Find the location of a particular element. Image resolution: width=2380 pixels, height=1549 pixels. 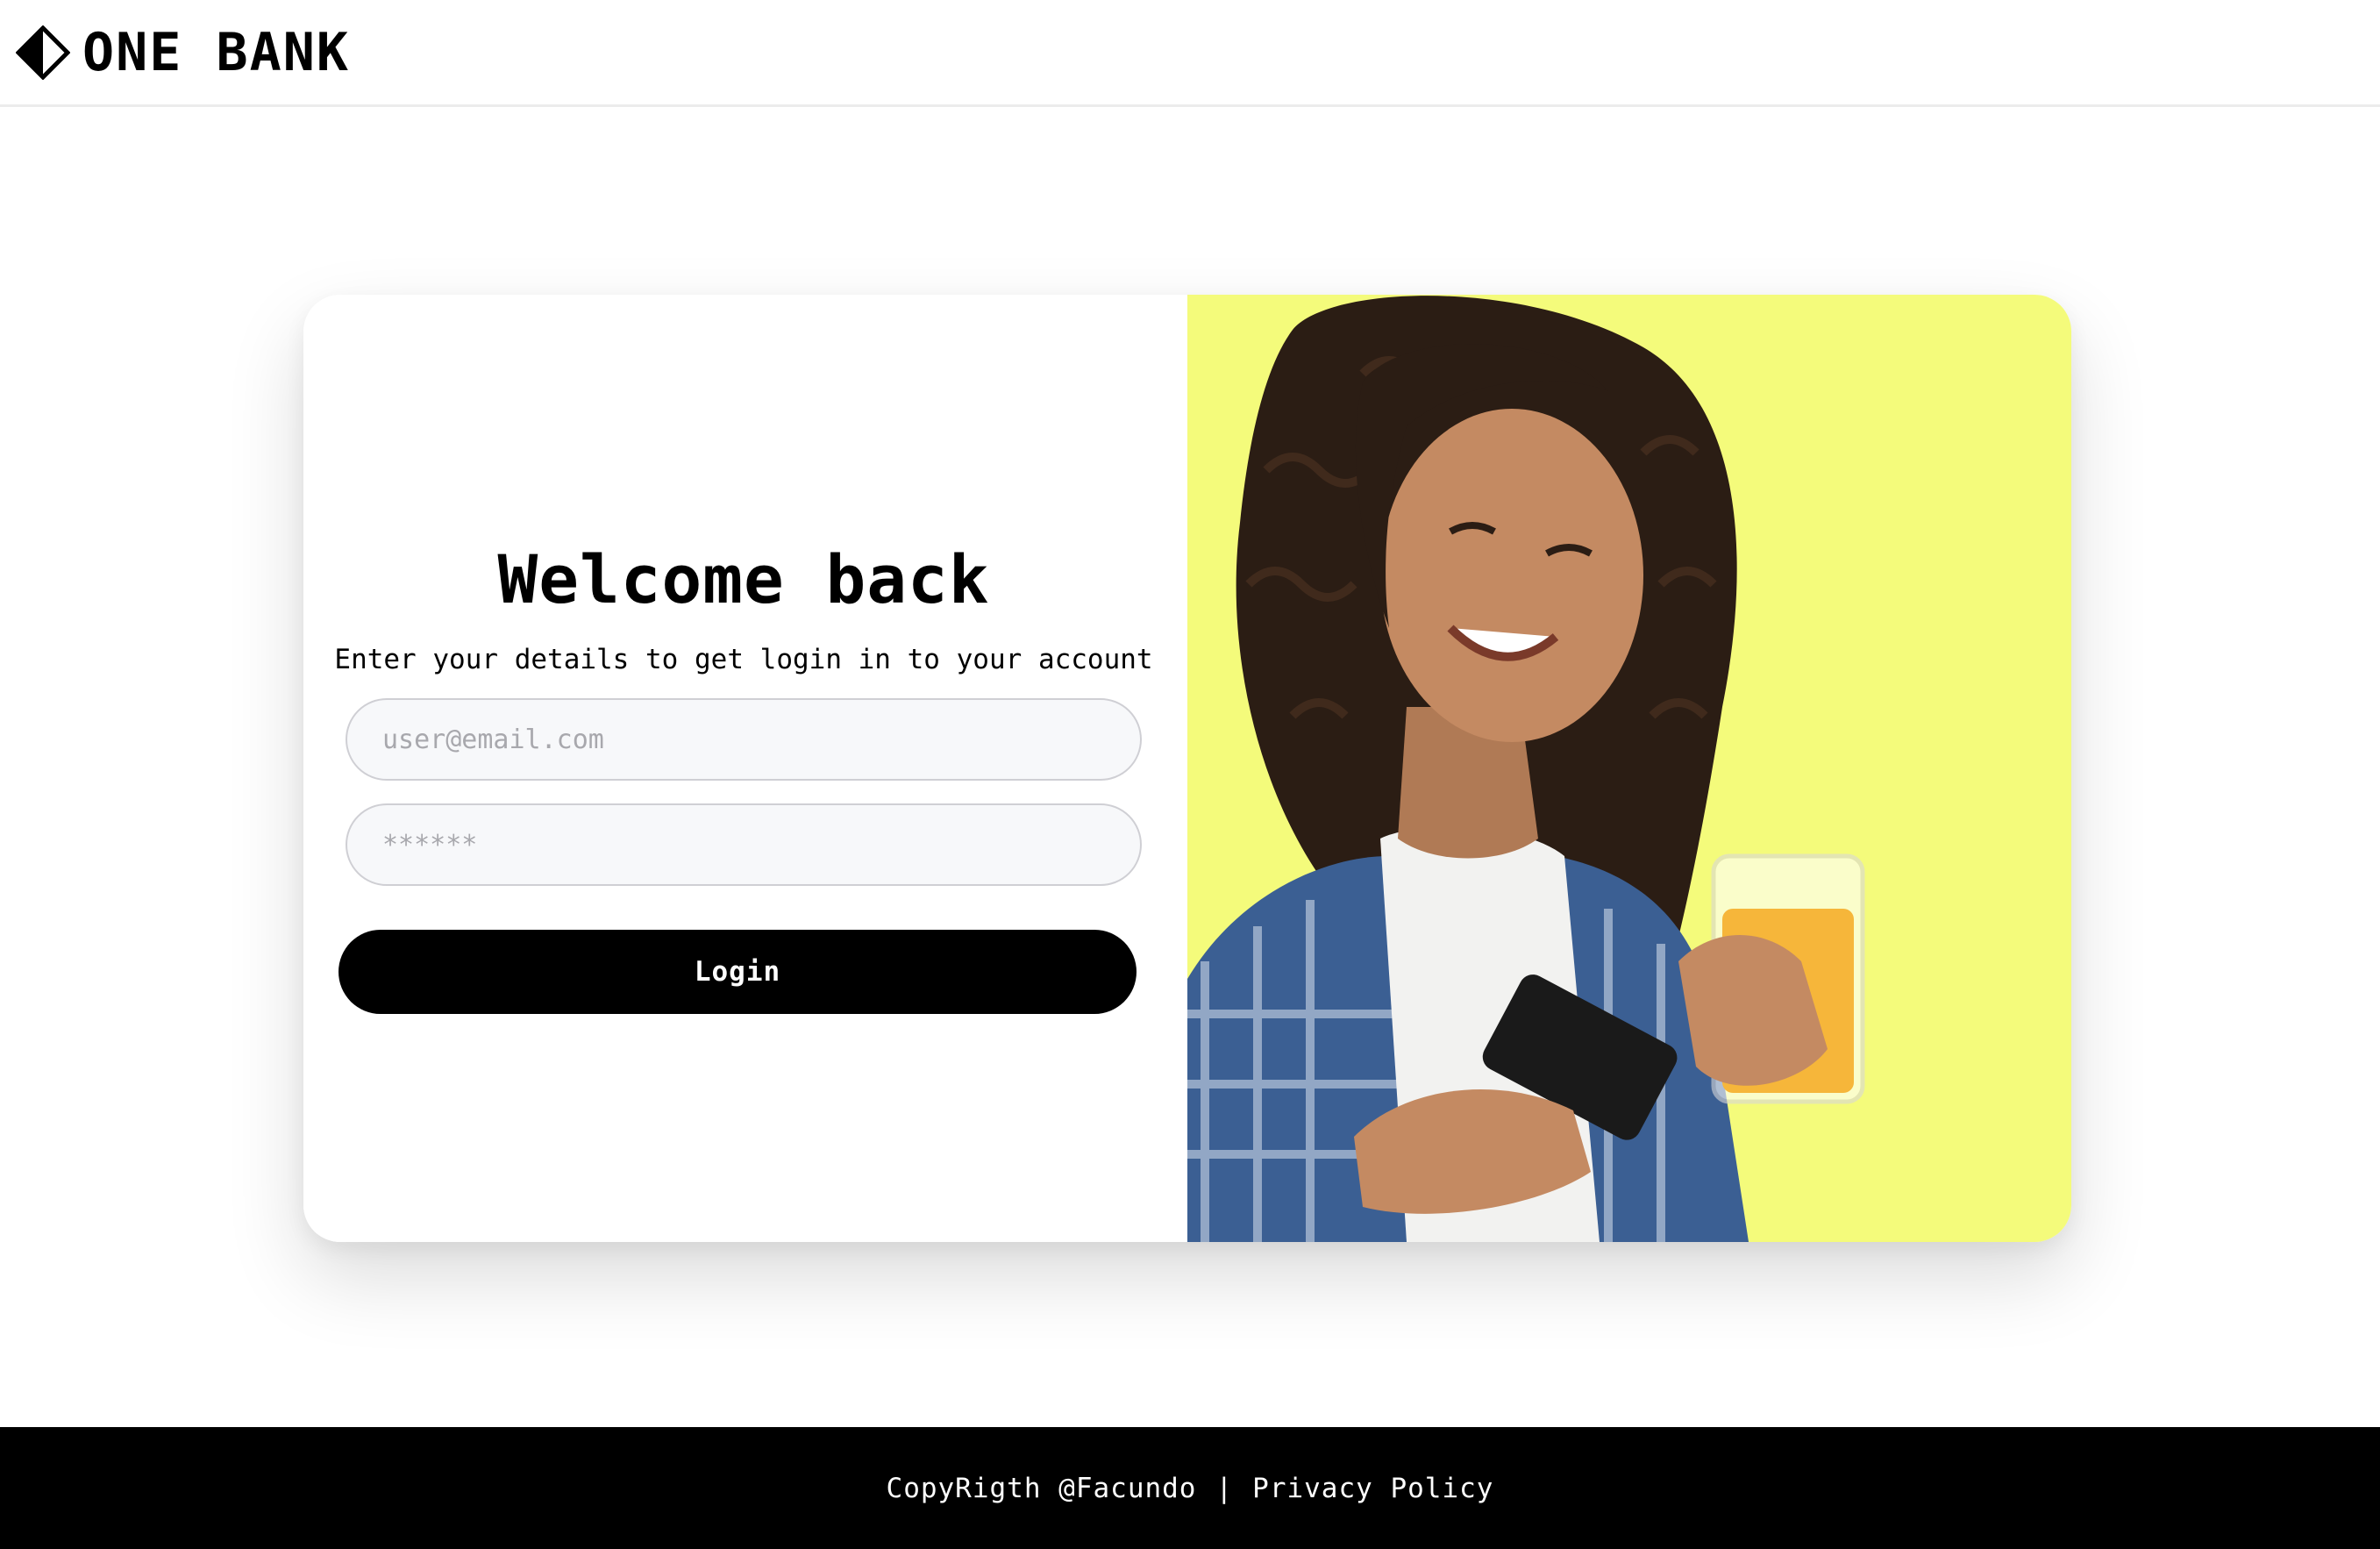

login-button: Login is located at coordinates (737, 972).